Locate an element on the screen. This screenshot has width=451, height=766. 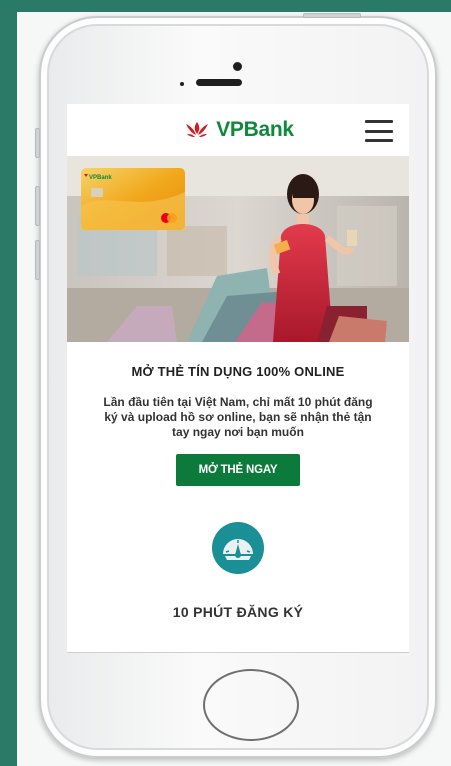
vpbank-leaf-icon is located at coordinates (197, 129).